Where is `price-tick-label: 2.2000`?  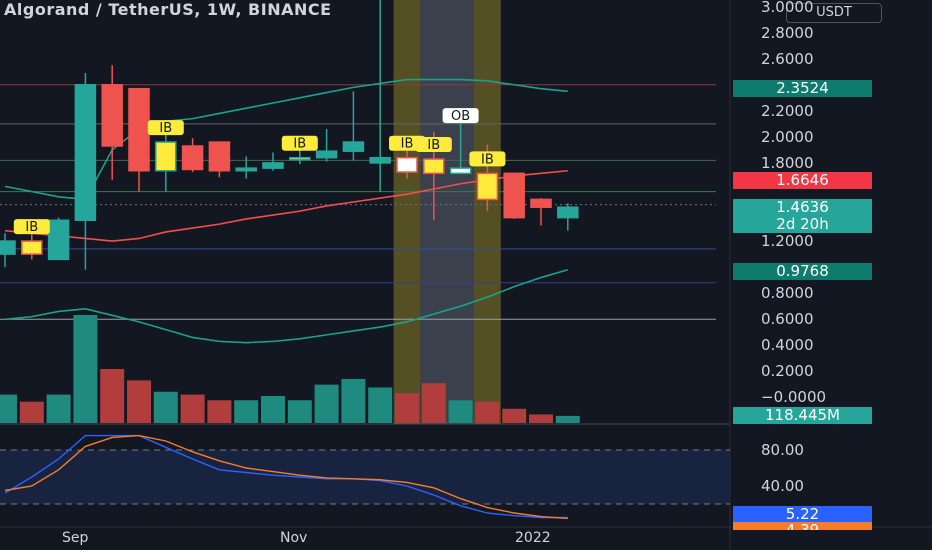 price-tick-label: 2.2000 is located at coordinates (787, 110).